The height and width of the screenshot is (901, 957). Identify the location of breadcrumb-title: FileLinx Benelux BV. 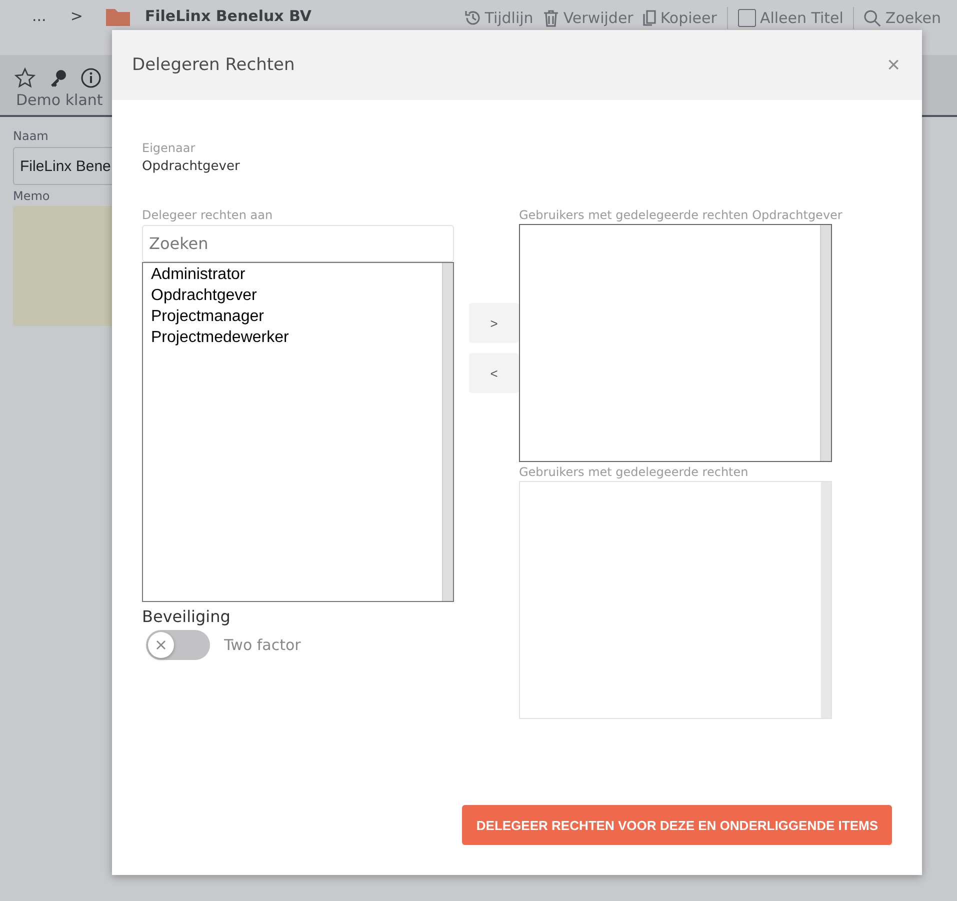
(228, 16).